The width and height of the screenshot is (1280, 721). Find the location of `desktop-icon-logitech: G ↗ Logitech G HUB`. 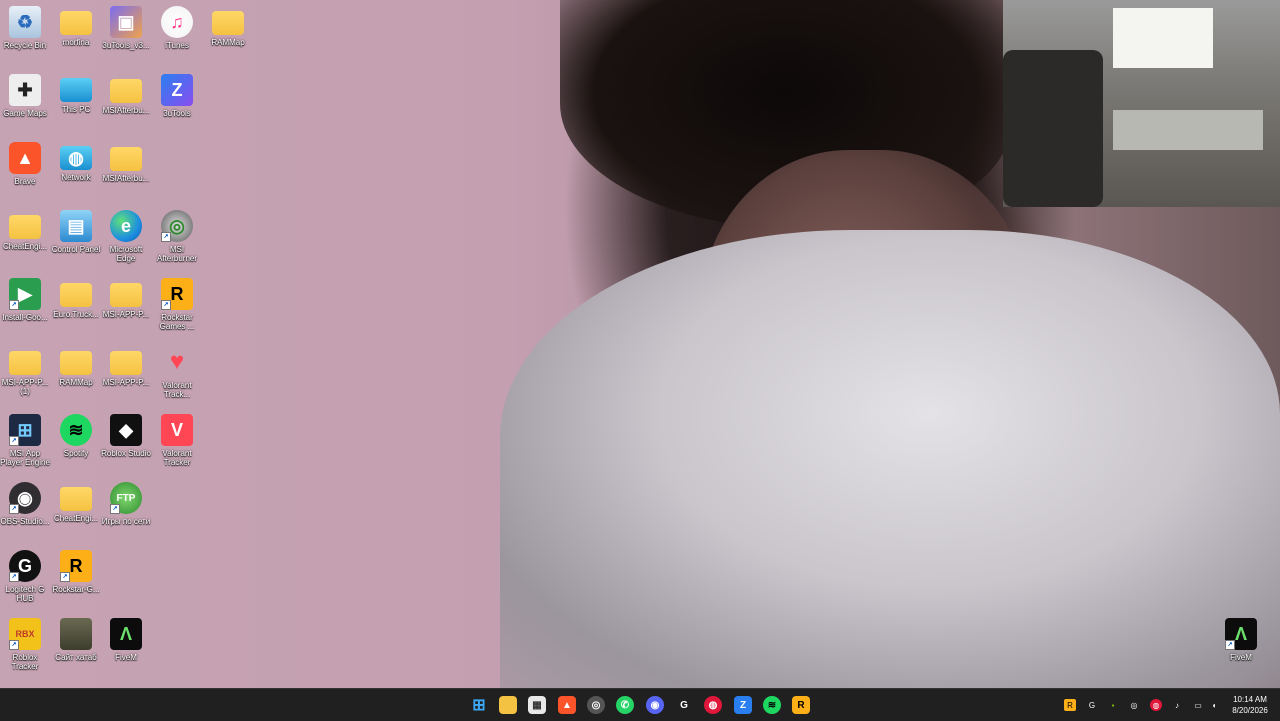

desktop-icon-logitech: G ↗ Logitech G HUB is located at coordinates (25, 576).